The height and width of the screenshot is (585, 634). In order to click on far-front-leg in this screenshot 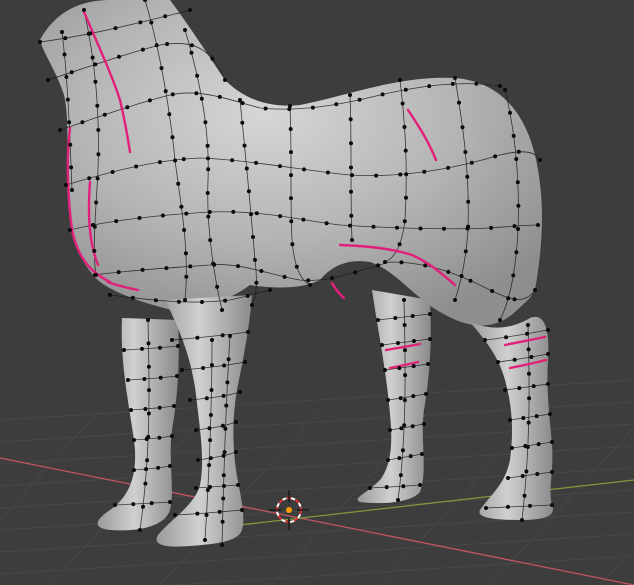, I will do `click(138, 424)`.